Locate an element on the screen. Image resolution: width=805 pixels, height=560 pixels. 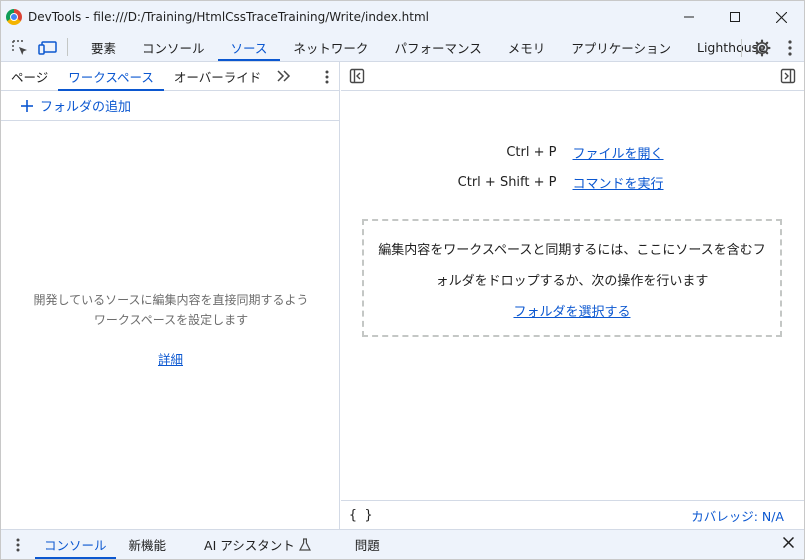
toggle-navigator-button is located at coordinates (357, 78).